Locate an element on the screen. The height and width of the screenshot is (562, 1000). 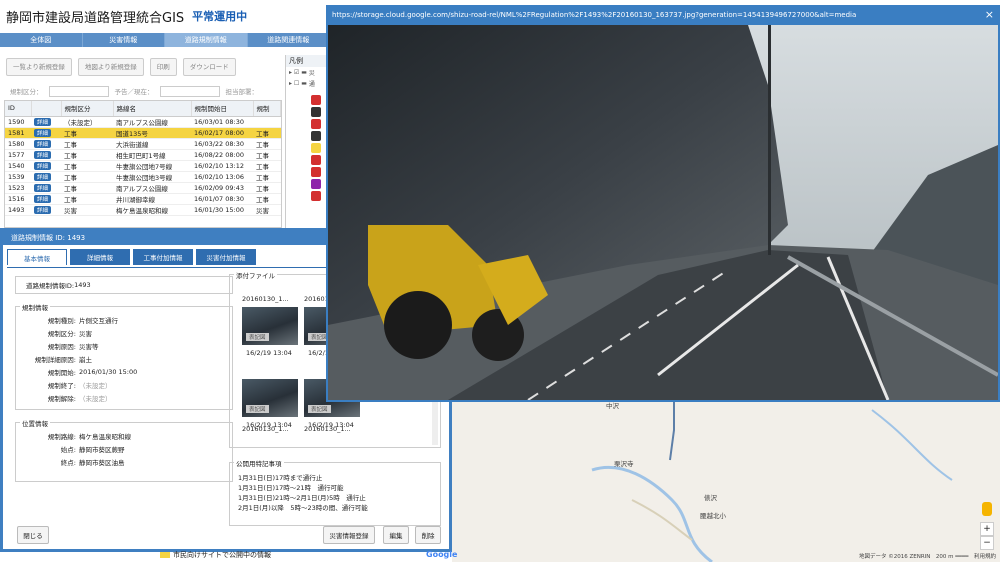
close-button: 閉じる is located at coordinates (33, 535).